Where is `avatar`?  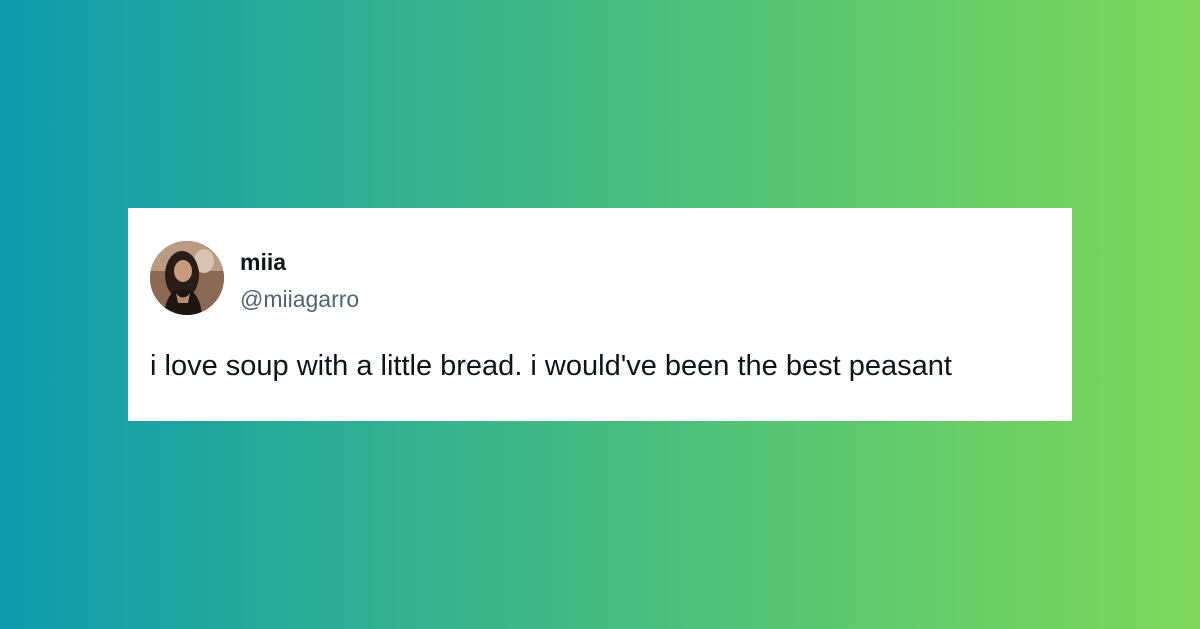
avatar is located at coordinates (187, 278).